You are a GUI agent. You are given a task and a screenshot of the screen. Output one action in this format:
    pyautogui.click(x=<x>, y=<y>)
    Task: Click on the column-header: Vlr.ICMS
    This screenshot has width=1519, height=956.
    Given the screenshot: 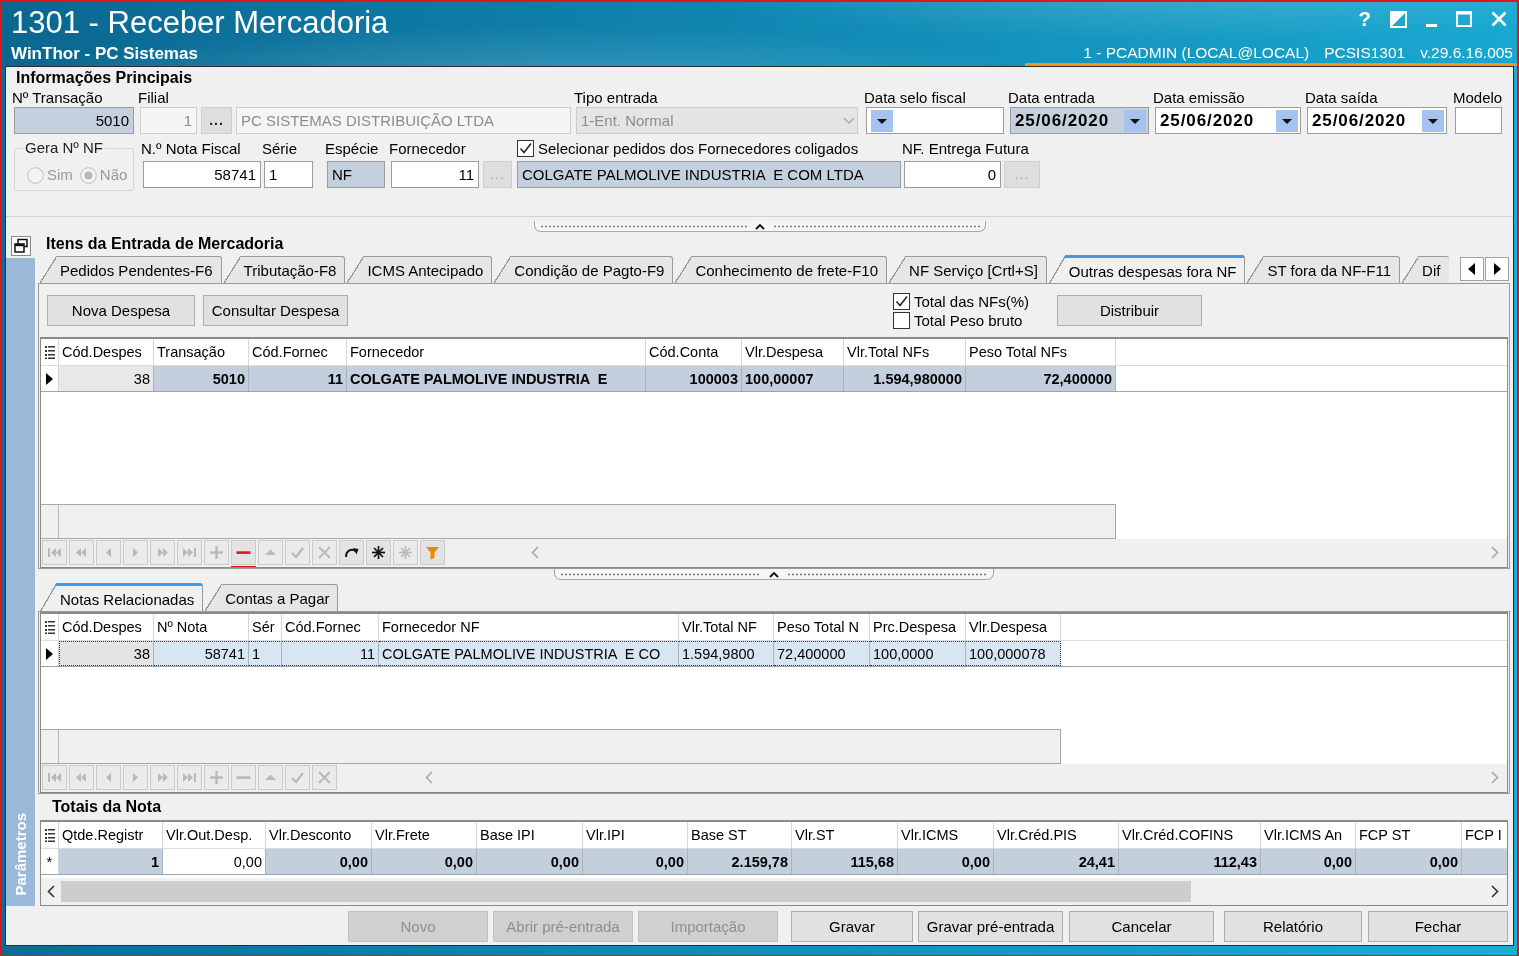 What is the action you would take?
    pyautogui.click(x=946, y=835)
    